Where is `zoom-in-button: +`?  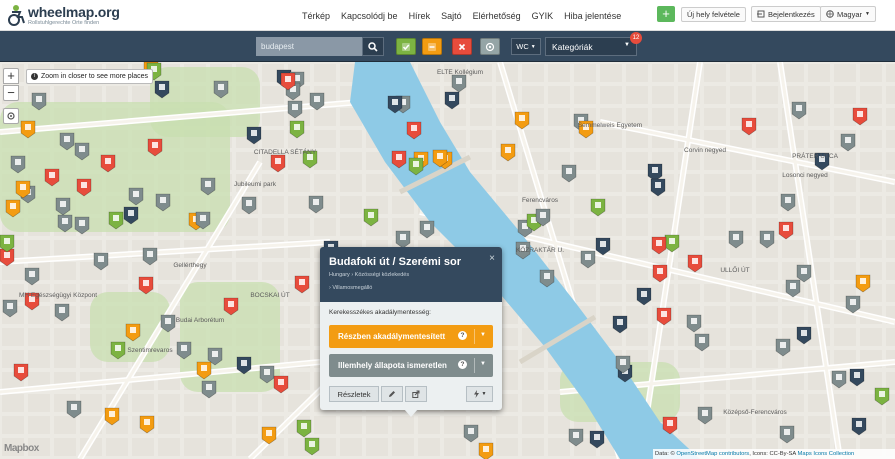
zoom-in-button: + is located at coordinates (11, 76).